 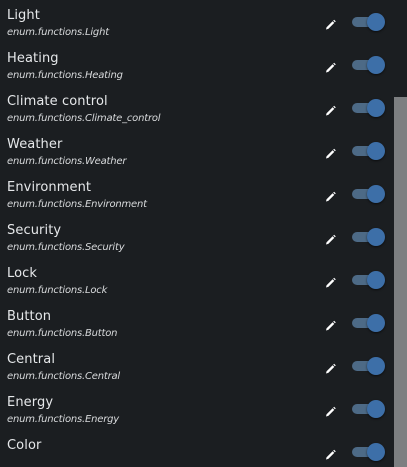 What do you see at coordinates (63, 376) in the screenshot?
I see `function-id: enum.functions.Central` at bounding box center [63, 376].